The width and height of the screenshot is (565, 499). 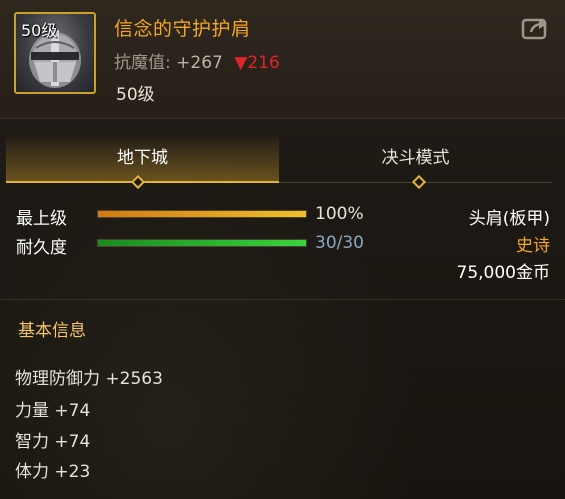 What do you see at coordinates (89, 379) in the screenshot?
I see `attribute-line: 物理防御力 +2563` at bounding box center [89, 379].